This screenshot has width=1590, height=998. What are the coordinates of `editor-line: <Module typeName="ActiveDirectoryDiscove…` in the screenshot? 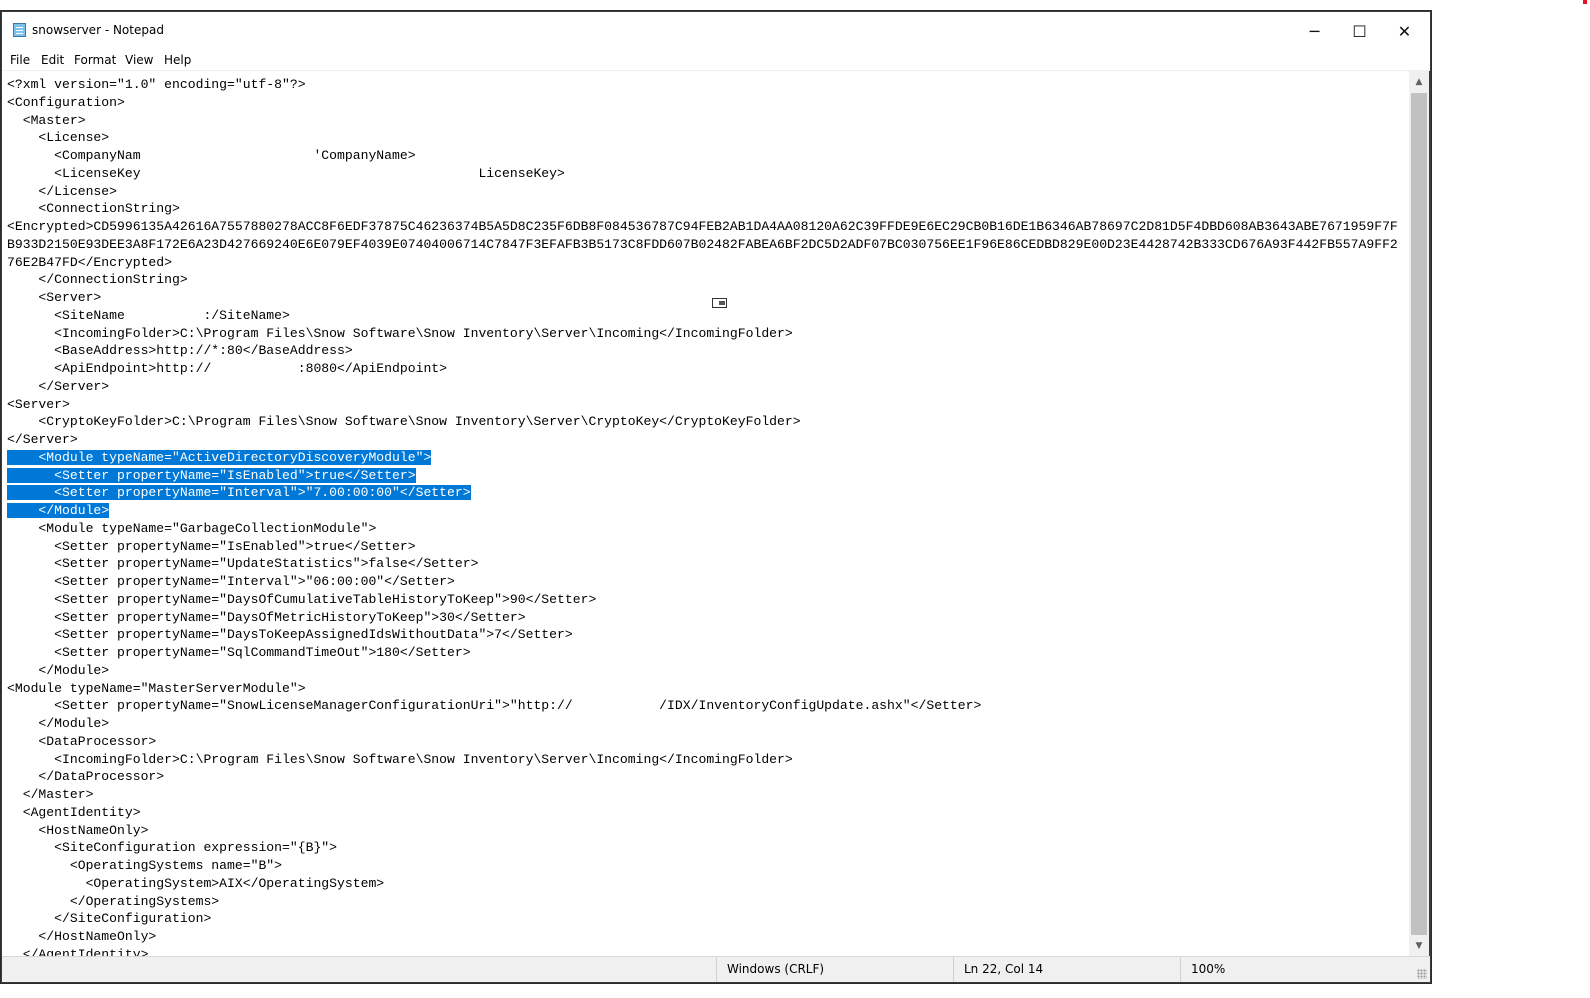 It's located at (219, 458).